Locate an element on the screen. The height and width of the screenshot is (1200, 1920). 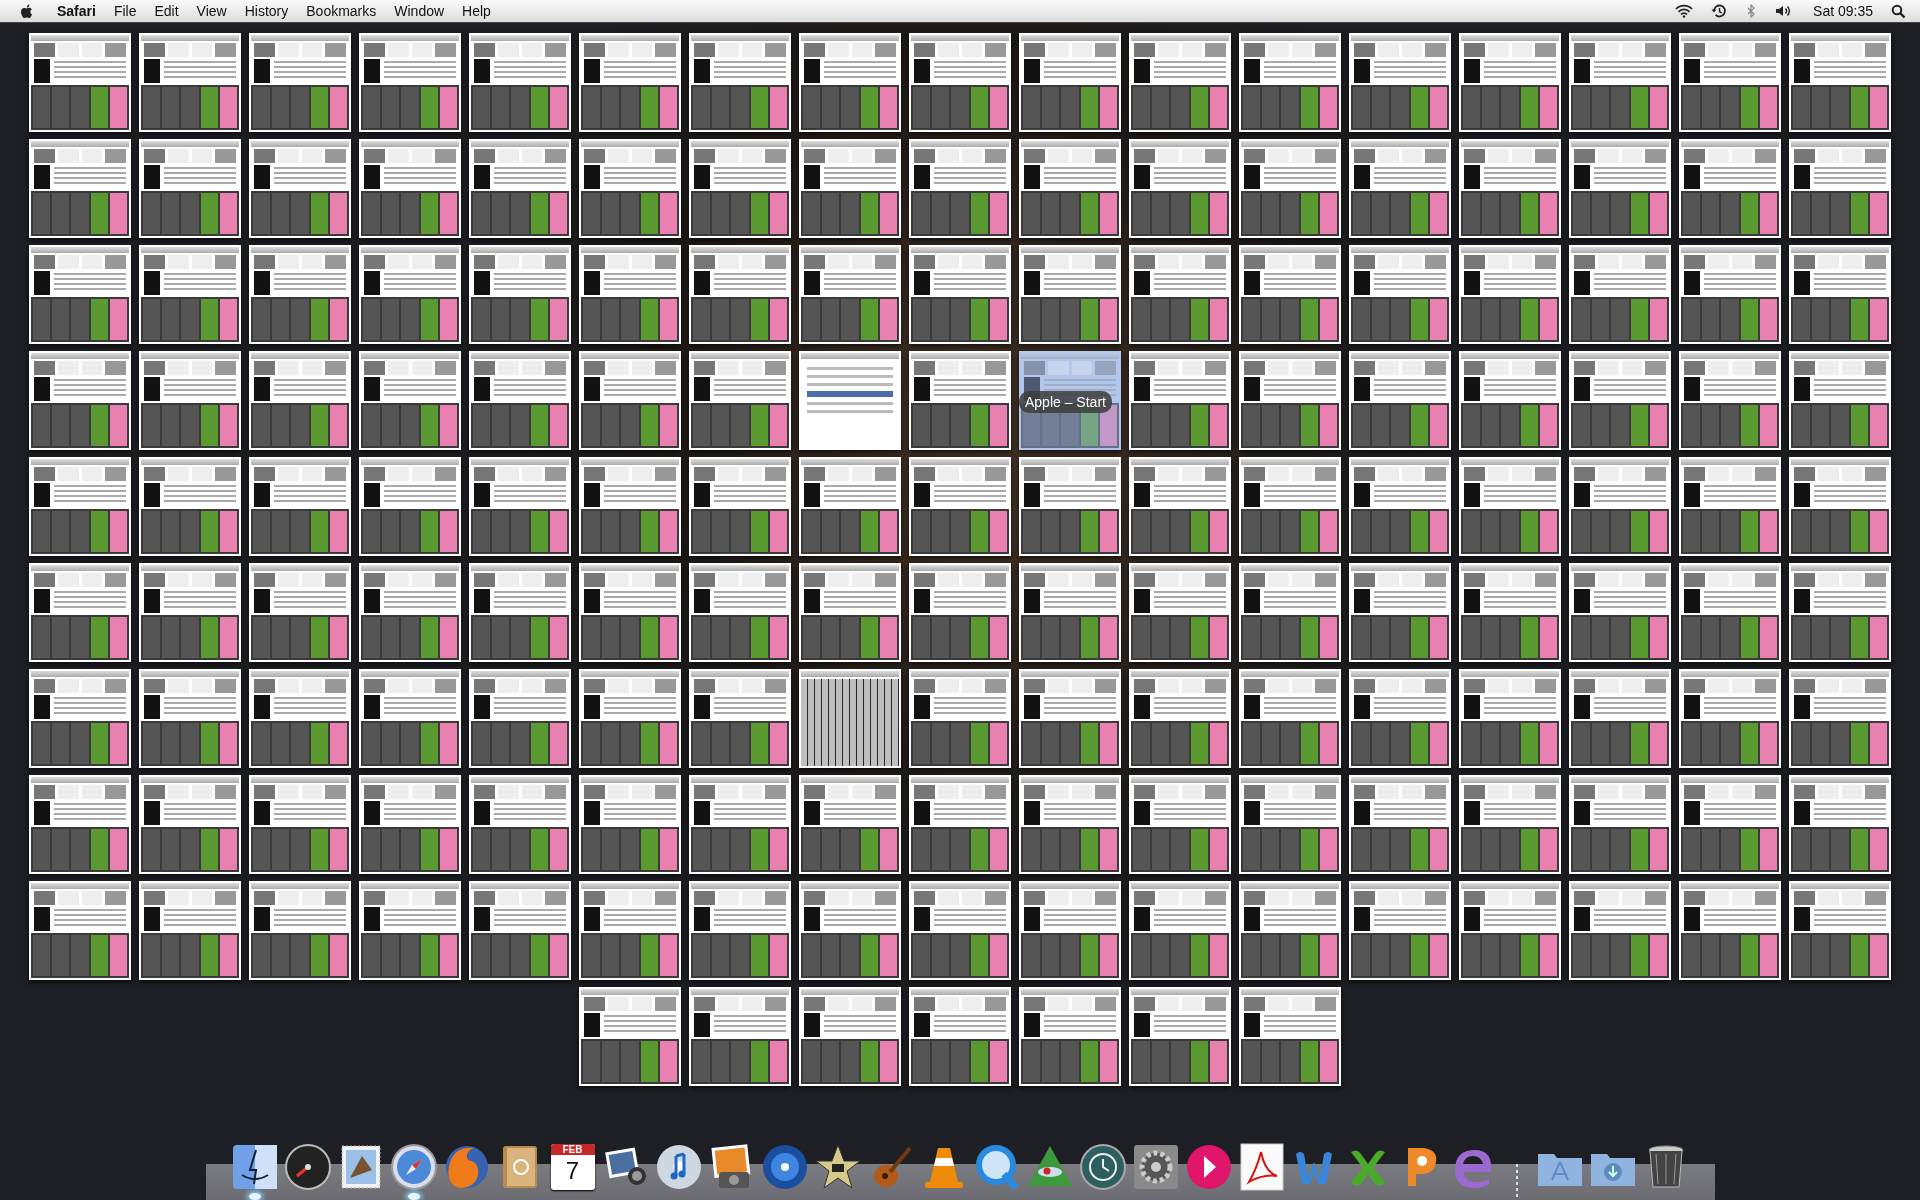
menu-item: Help is located at coordinates (476, 11).